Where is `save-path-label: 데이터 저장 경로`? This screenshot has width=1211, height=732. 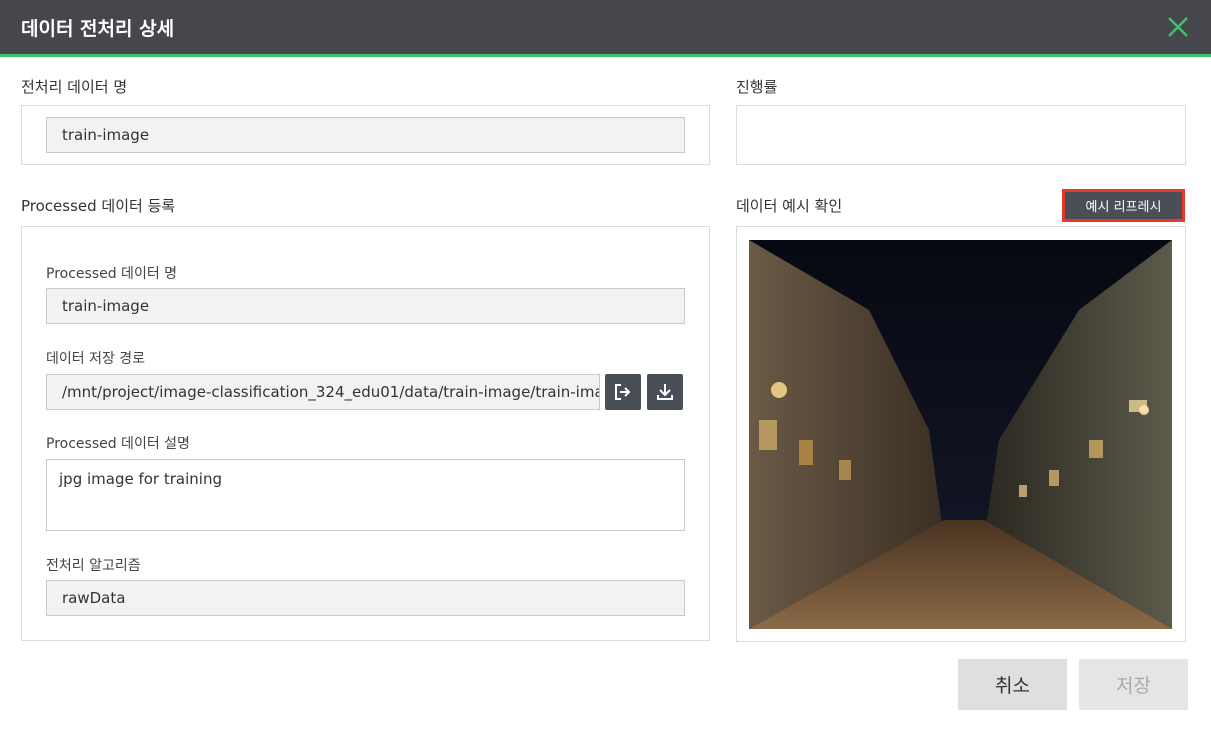
save-path-label: 데이터 저장 경로 is located at coordinates (96, 359).